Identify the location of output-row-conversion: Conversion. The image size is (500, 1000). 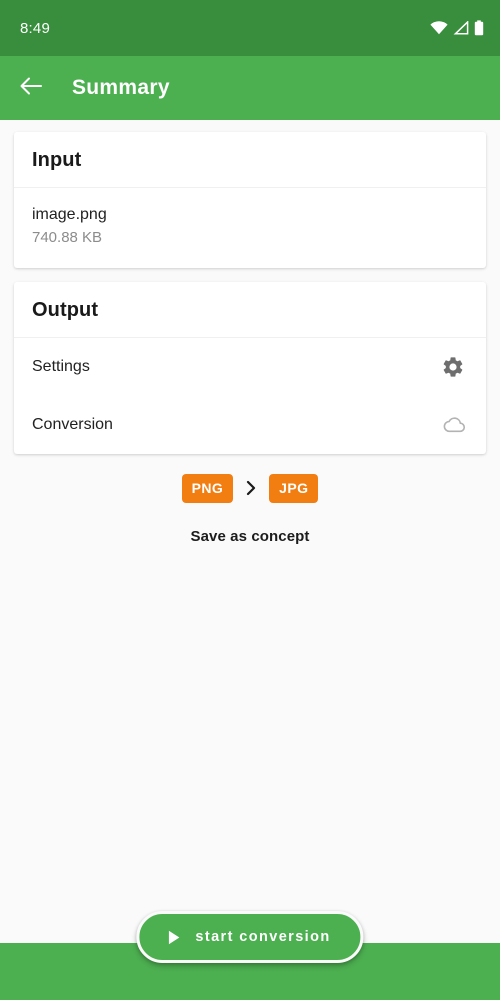
(250, 425).